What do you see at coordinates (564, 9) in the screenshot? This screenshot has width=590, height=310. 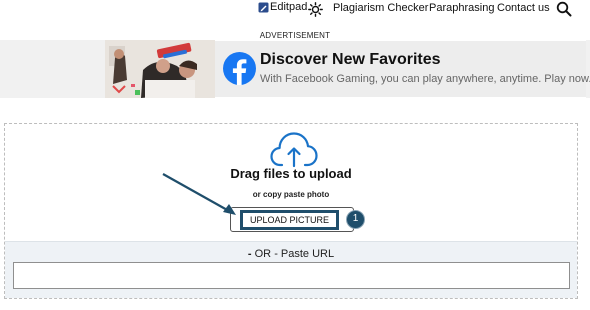 I see `search-icon` at bounding box center [564, 9].